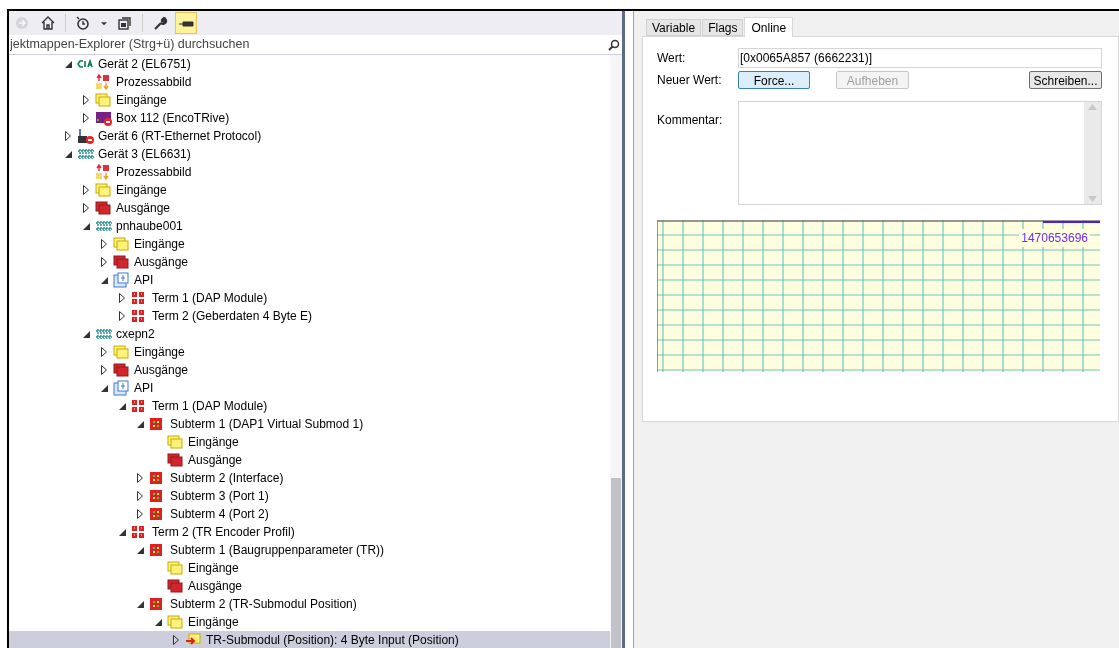 The image size is (1119, 648). What do you see at coordinates (309, 532) in the screenshot?
I see `tree-item: Term 2 (TR Encoder Profil)` at bounding box center [309, 532].